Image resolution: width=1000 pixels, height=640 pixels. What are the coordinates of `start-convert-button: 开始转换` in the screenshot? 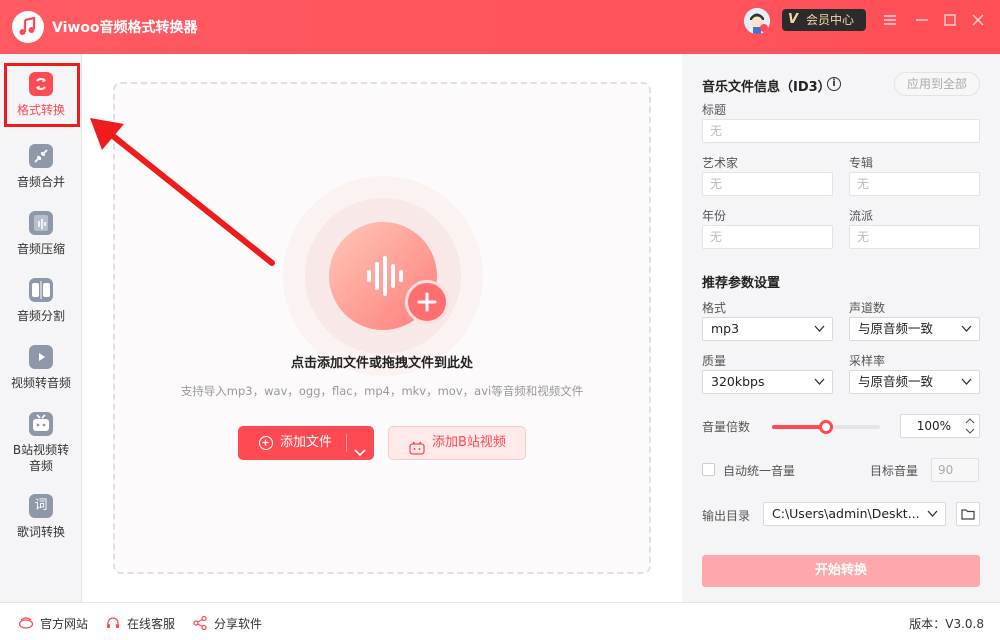 It's located at (841, 571).